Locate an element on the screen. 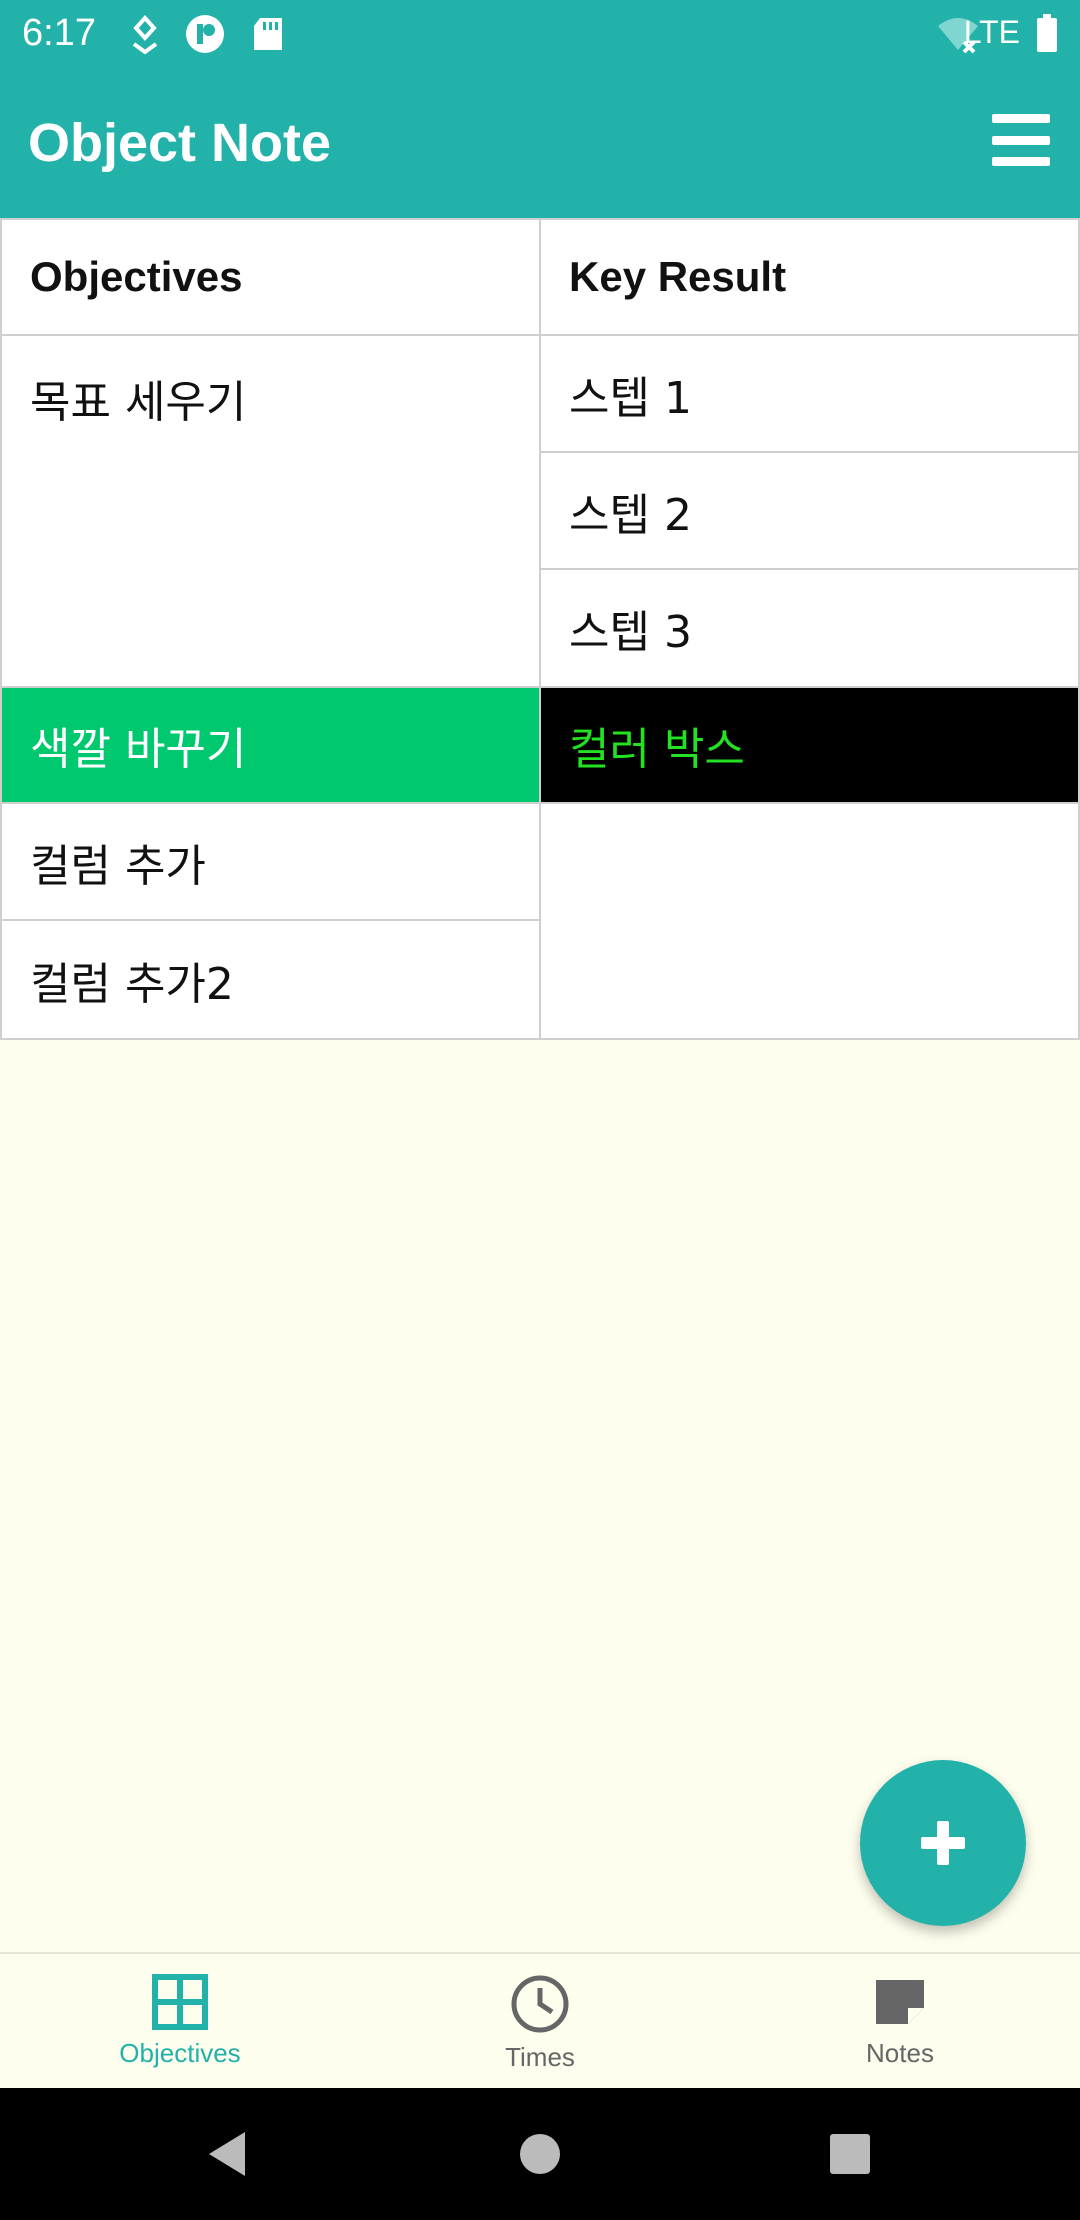 Image resolution: width=1080 pixels, height=2220 pixels. nav-times-label: Times is located at coordinates (540, 2057).